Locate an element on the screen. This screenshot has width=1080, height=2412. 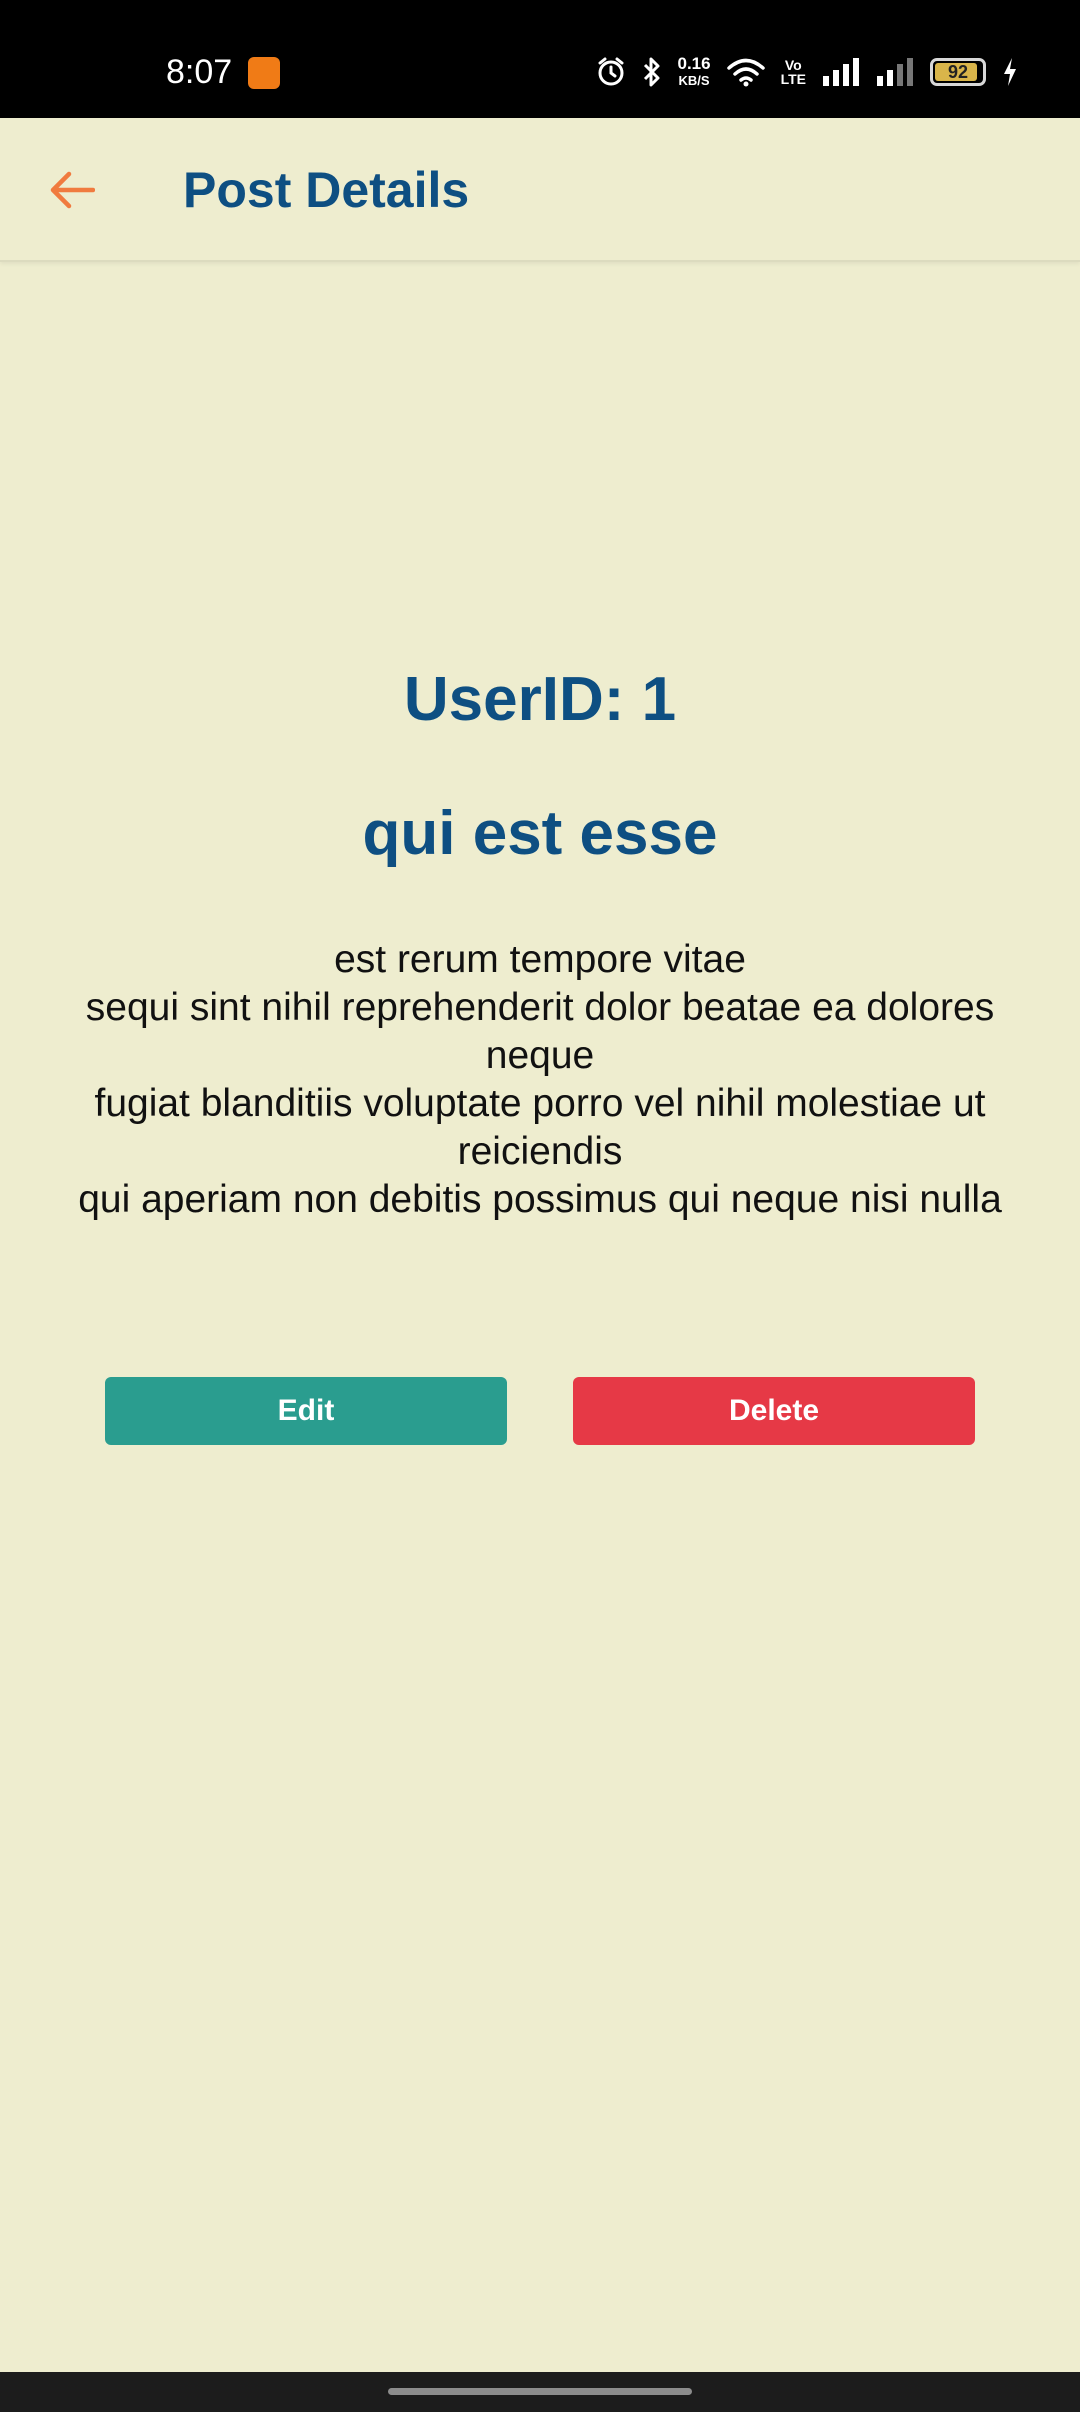
volte-indicator: Vo LTE is located at coordinates (793, 72).